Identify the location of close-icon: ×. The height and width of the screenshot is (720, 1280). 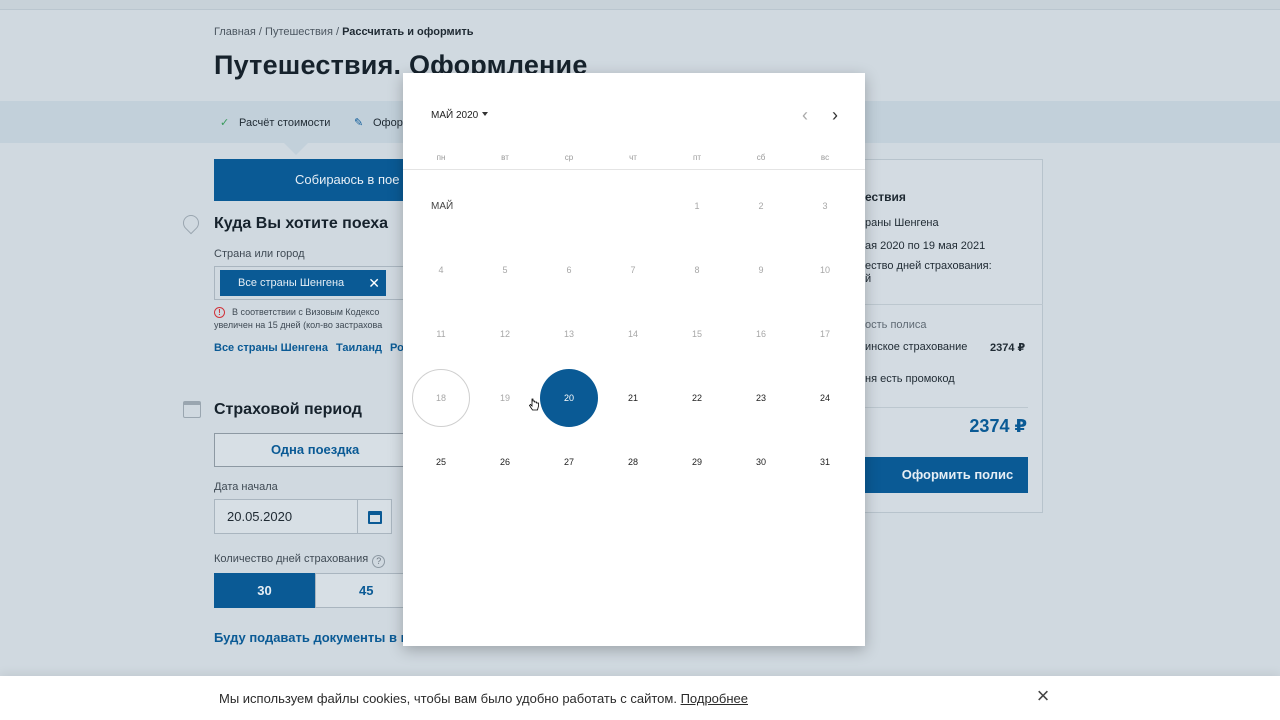
(1043, 696).